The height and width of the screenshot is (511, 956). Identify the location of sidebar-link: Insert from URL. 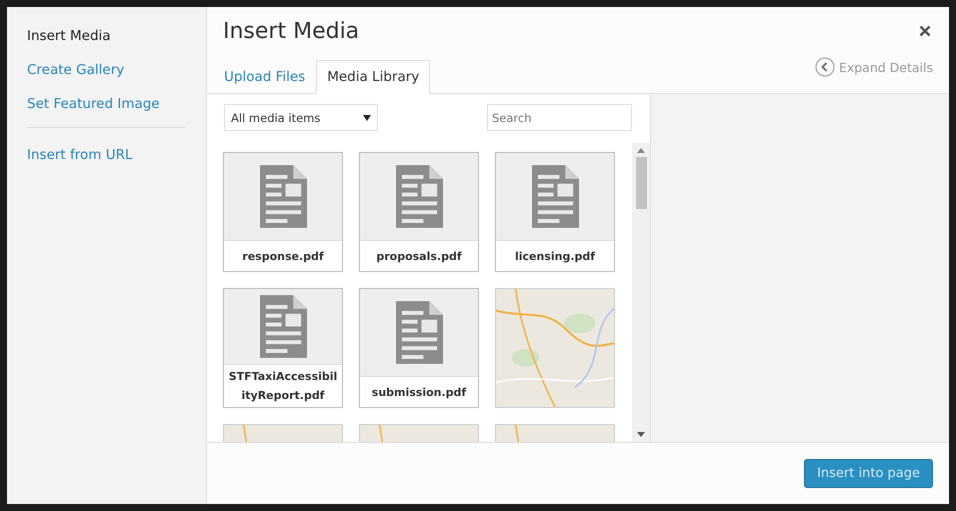
(80, 155).